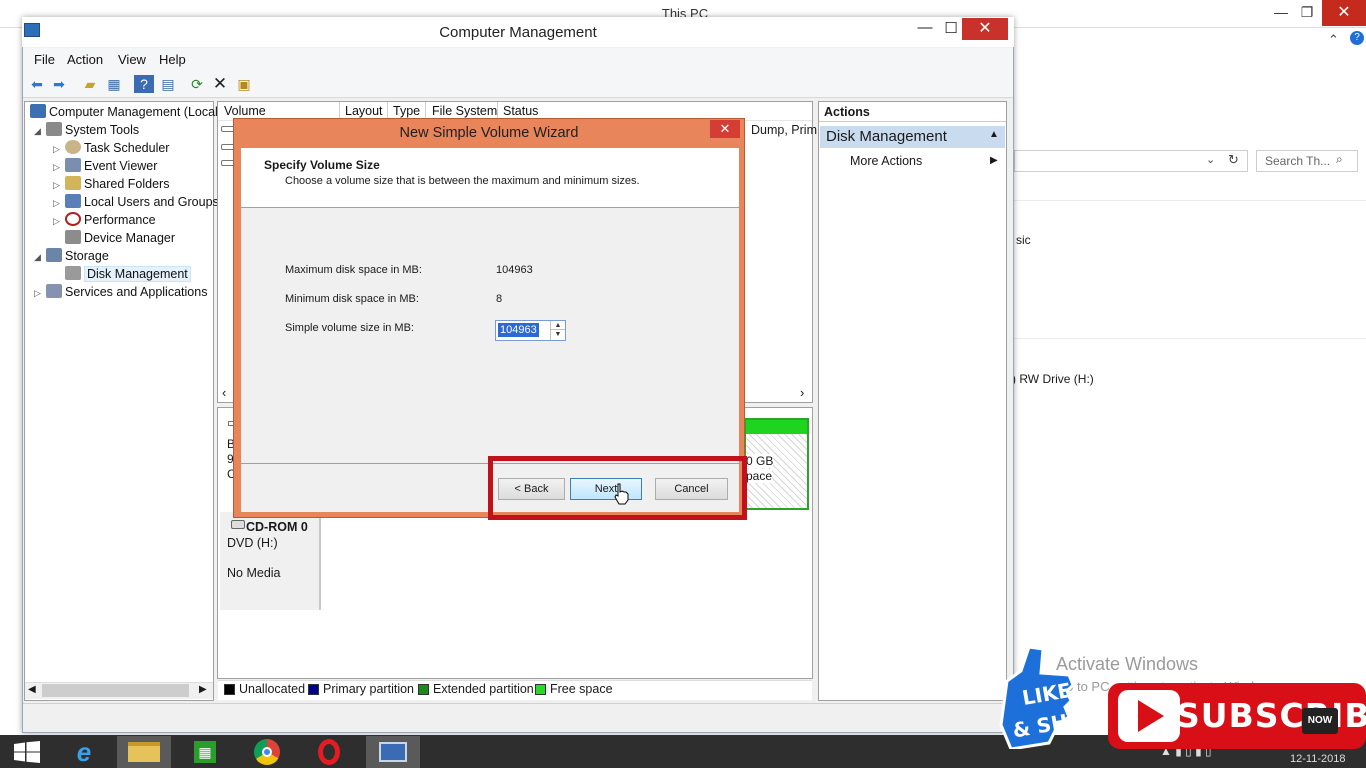 The width and height of the screenshot is (1366, 768). I want to click on cdrom-icon, so click(238, 524).